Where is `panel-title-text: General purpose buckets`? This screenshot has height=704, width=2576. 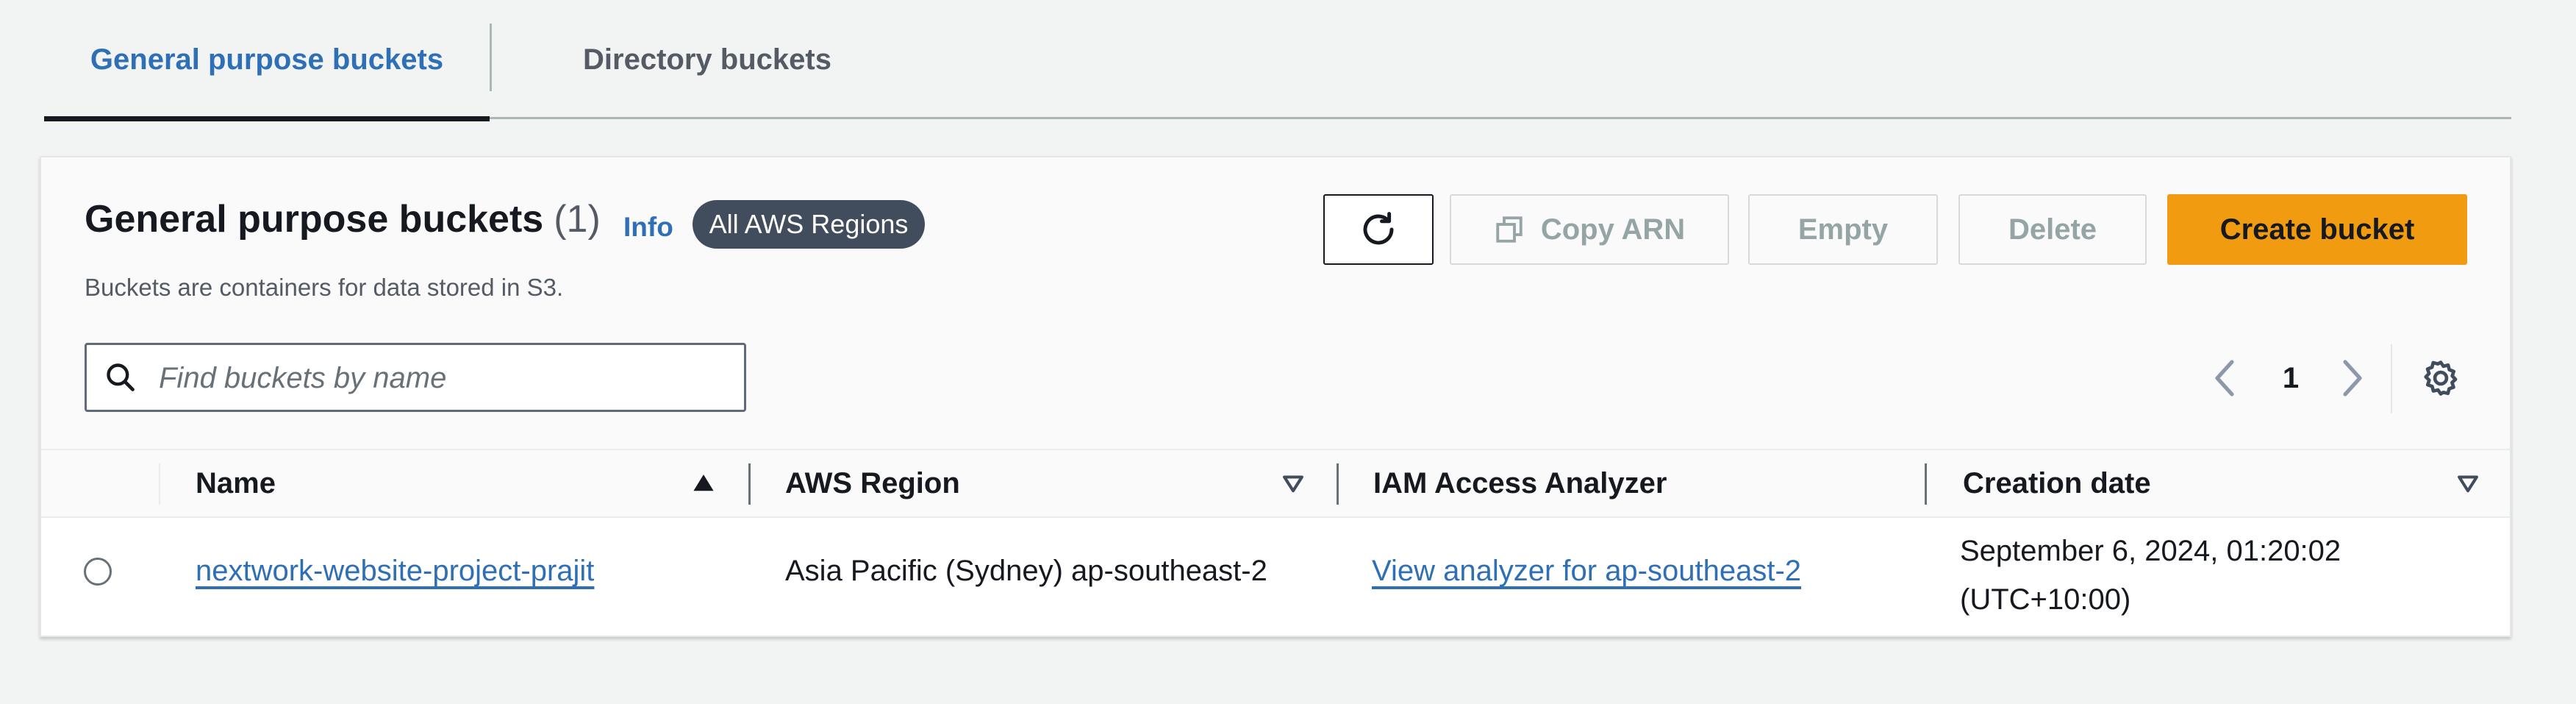
panel-title-text: General purpose buckets is located at coordinates (314, 219).